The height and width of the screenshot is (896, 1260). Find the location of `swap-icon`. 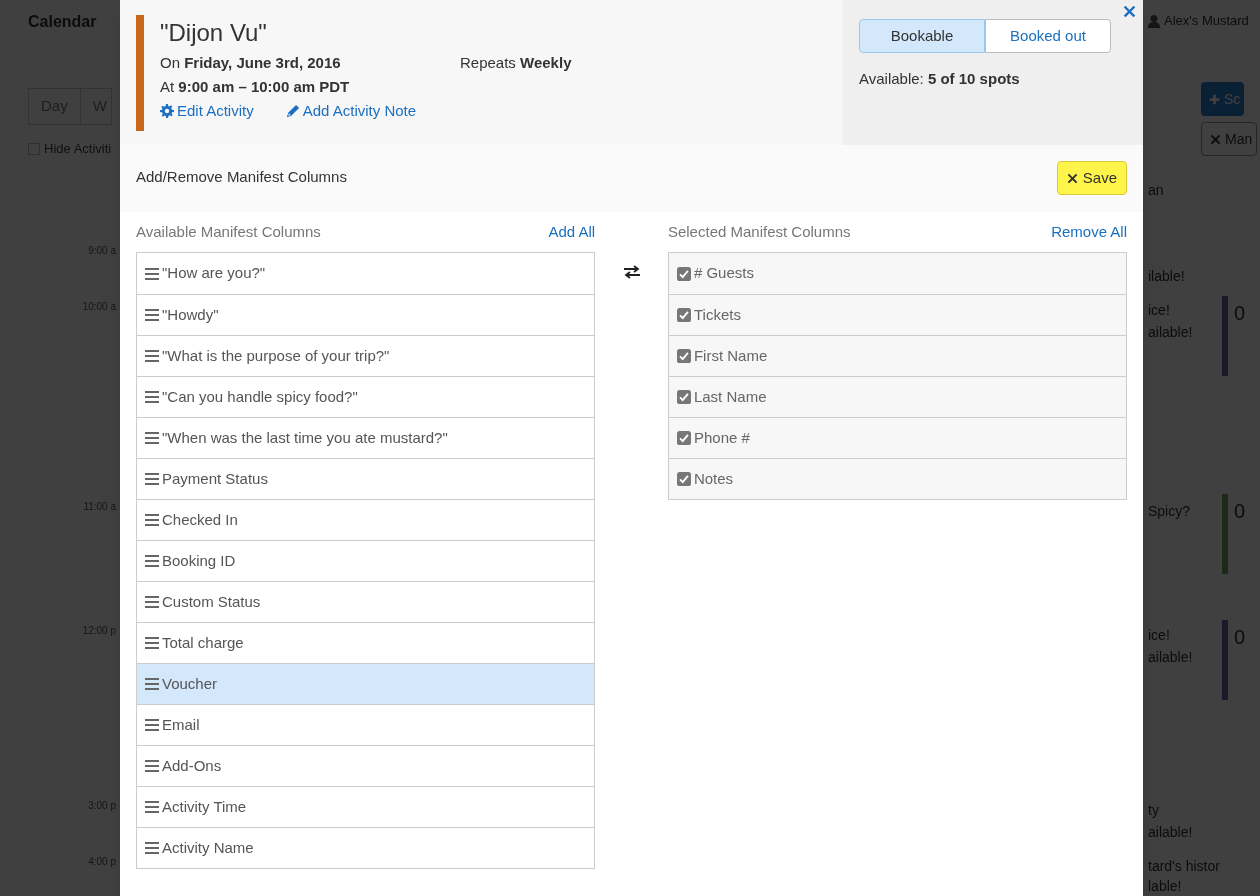

swap-icon is located at coordinates (631, 272).